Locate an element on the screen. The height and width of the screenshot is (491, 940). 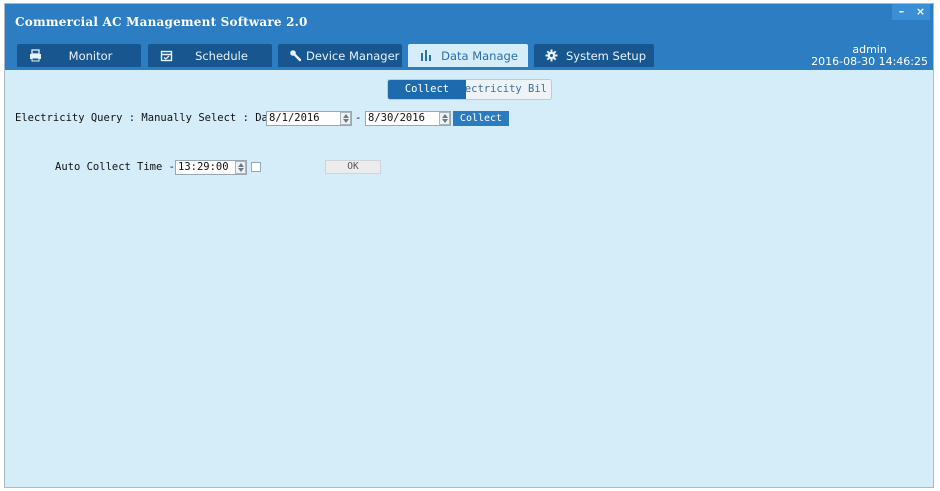
printer-icon is located at coordinates (35, 56).